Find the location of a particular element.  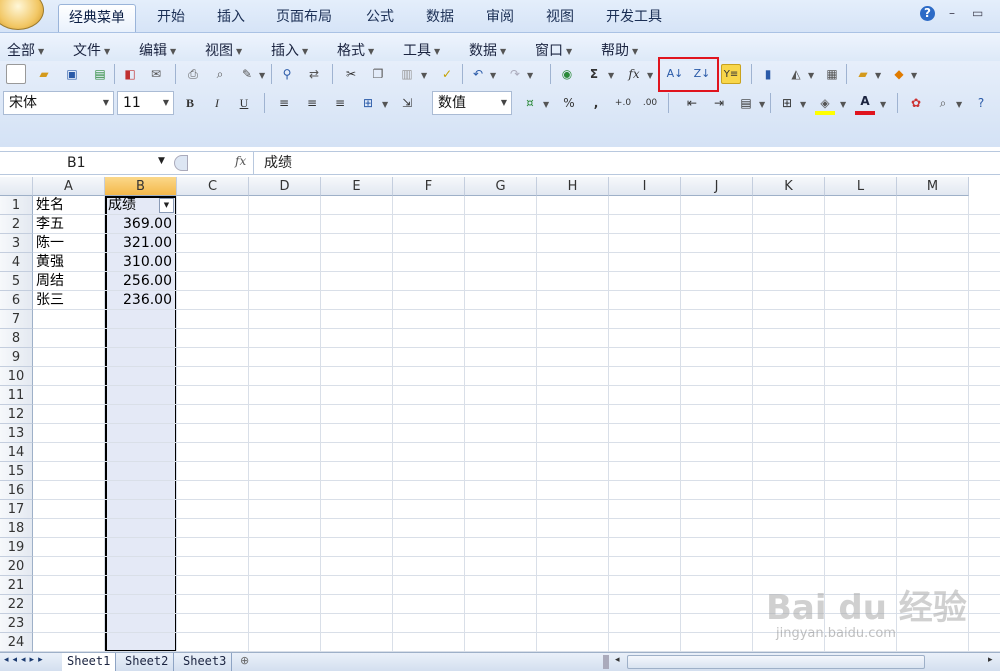

row-header-24: 24 is located at coordinates (16, 642).